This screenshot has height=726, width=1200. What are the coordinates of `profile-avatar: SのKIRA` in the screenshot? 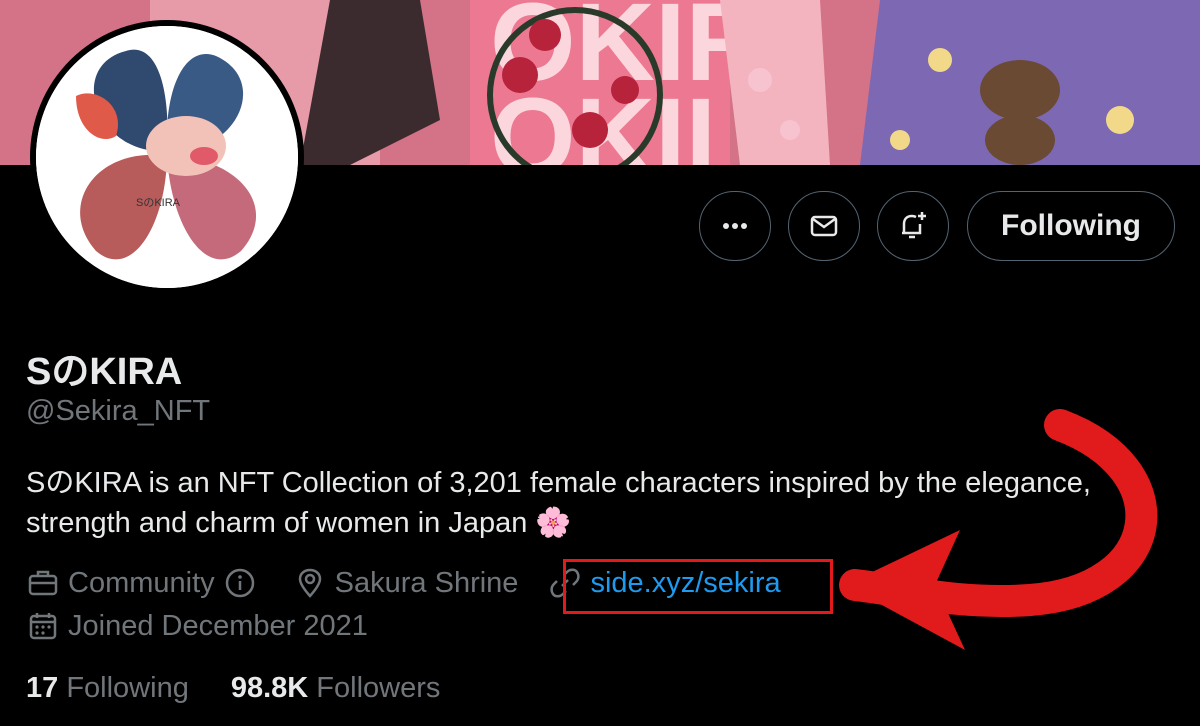 It's located at (167, 157).